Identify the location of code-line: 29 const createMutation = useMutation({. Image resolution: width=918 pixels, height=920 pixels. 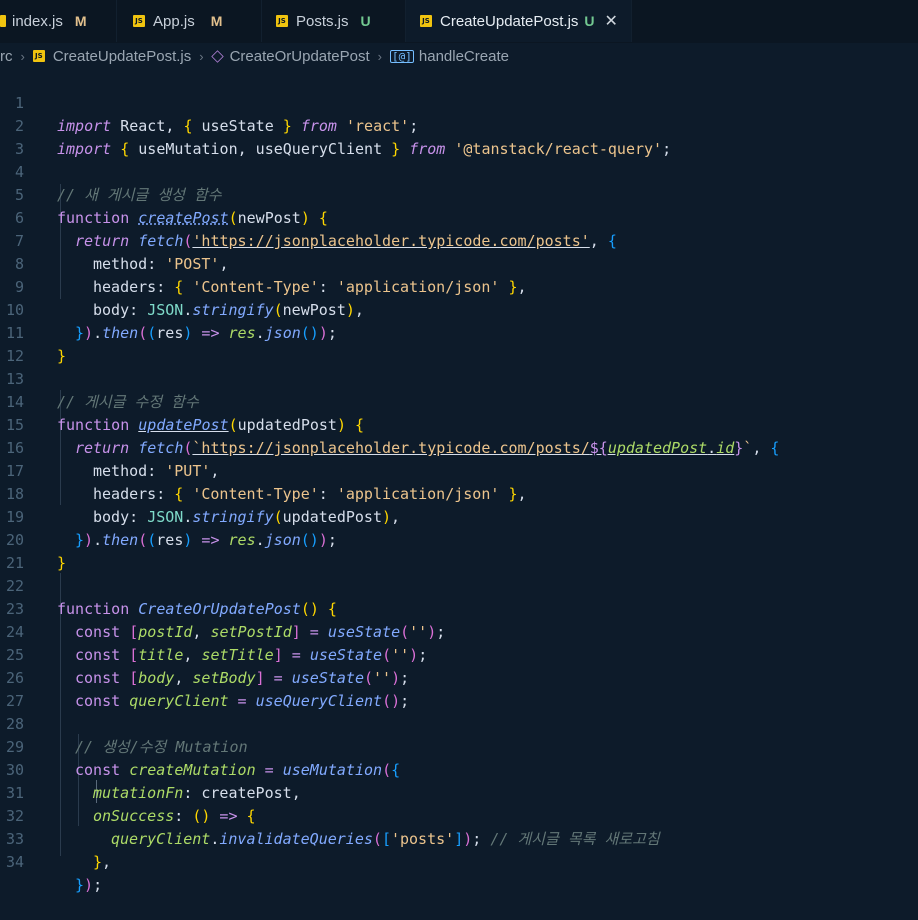
(459, 746).